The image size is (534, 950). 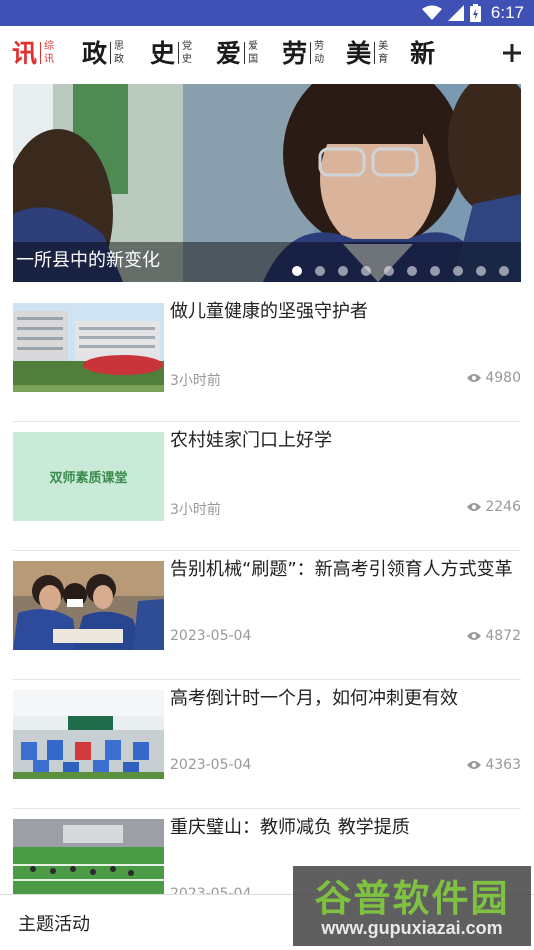 What do you see at coordinates (400, 271) in the screenshot?
I see `banner-page-indicator` at bounding box center [400, 271].